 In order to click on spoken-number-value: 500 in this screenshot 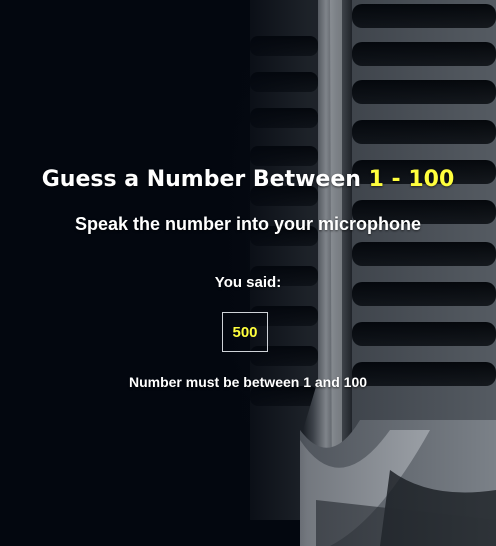, I will do `click(245, 332)`.